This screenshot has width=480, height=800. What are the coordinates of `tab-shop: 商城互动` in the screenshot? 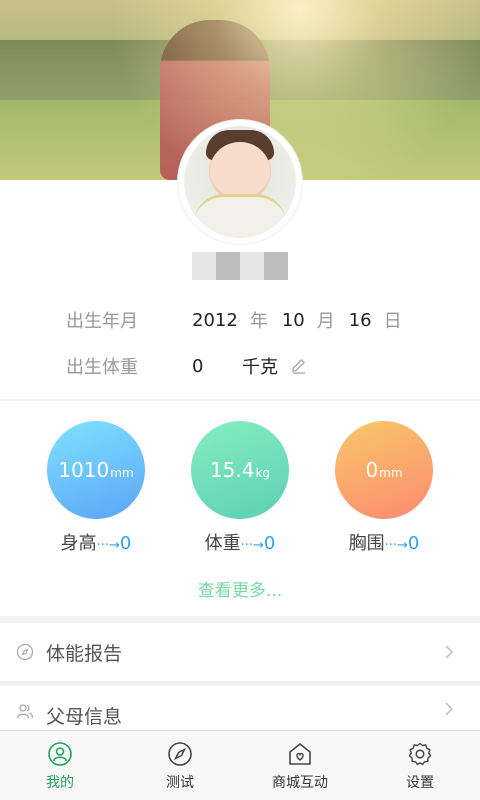 It's located at (300, 765).